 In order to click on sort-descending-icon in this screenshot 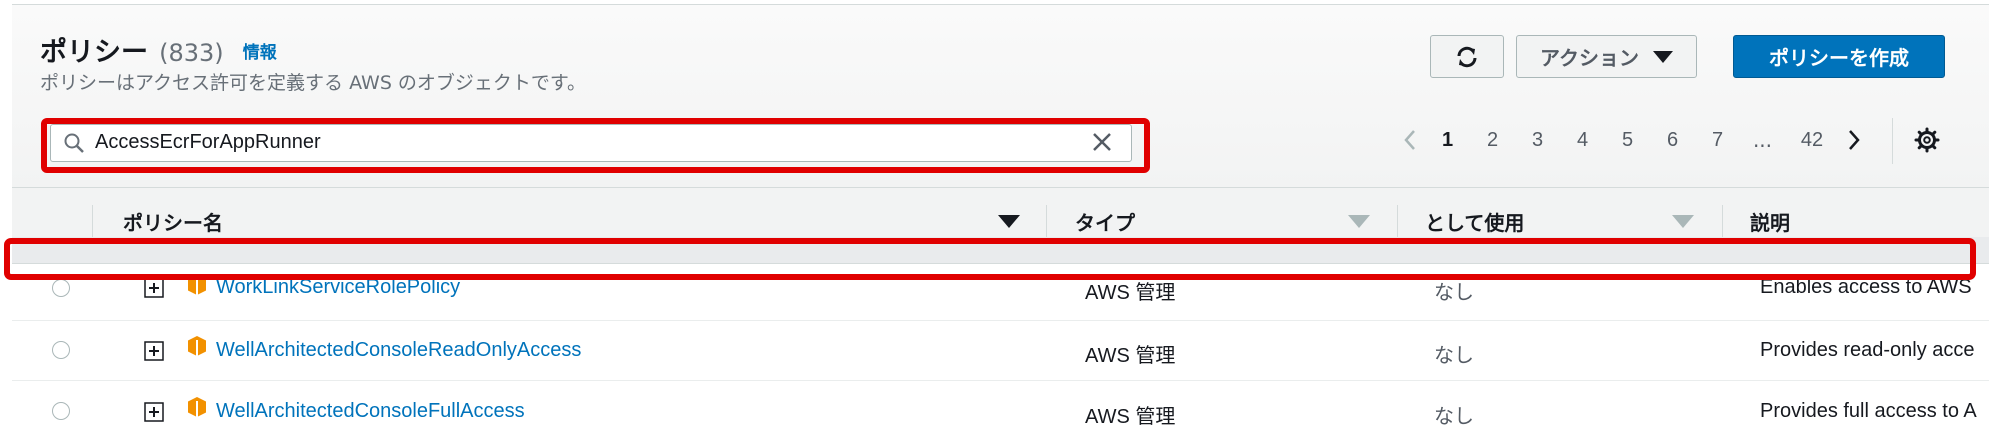, I will do `click(1009, 221)`.